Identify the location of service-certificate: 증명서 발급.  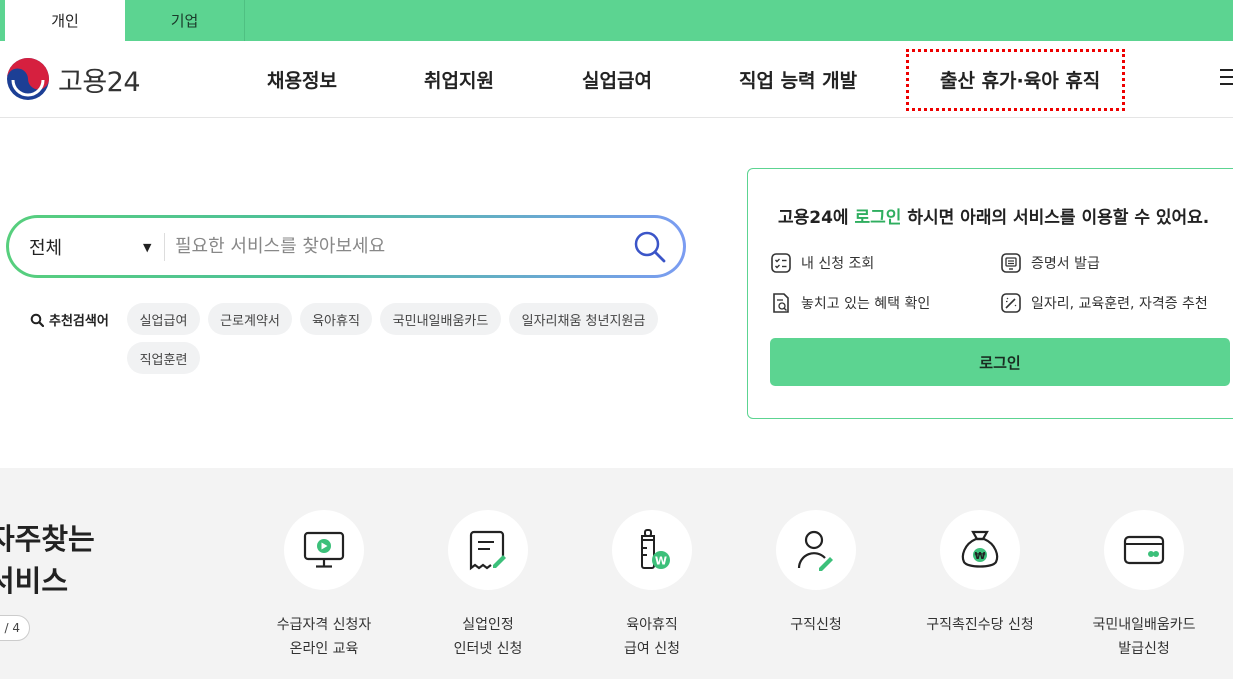
(1050, 263).